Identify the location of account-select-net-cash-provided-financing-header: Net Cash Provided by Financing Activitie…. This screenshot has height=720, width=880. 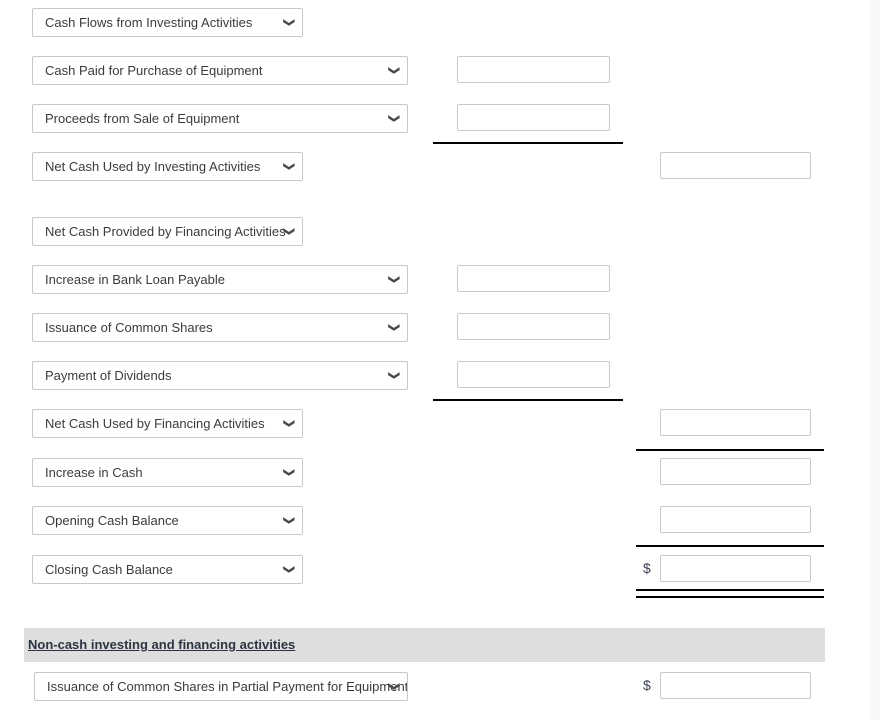
(167, 231).